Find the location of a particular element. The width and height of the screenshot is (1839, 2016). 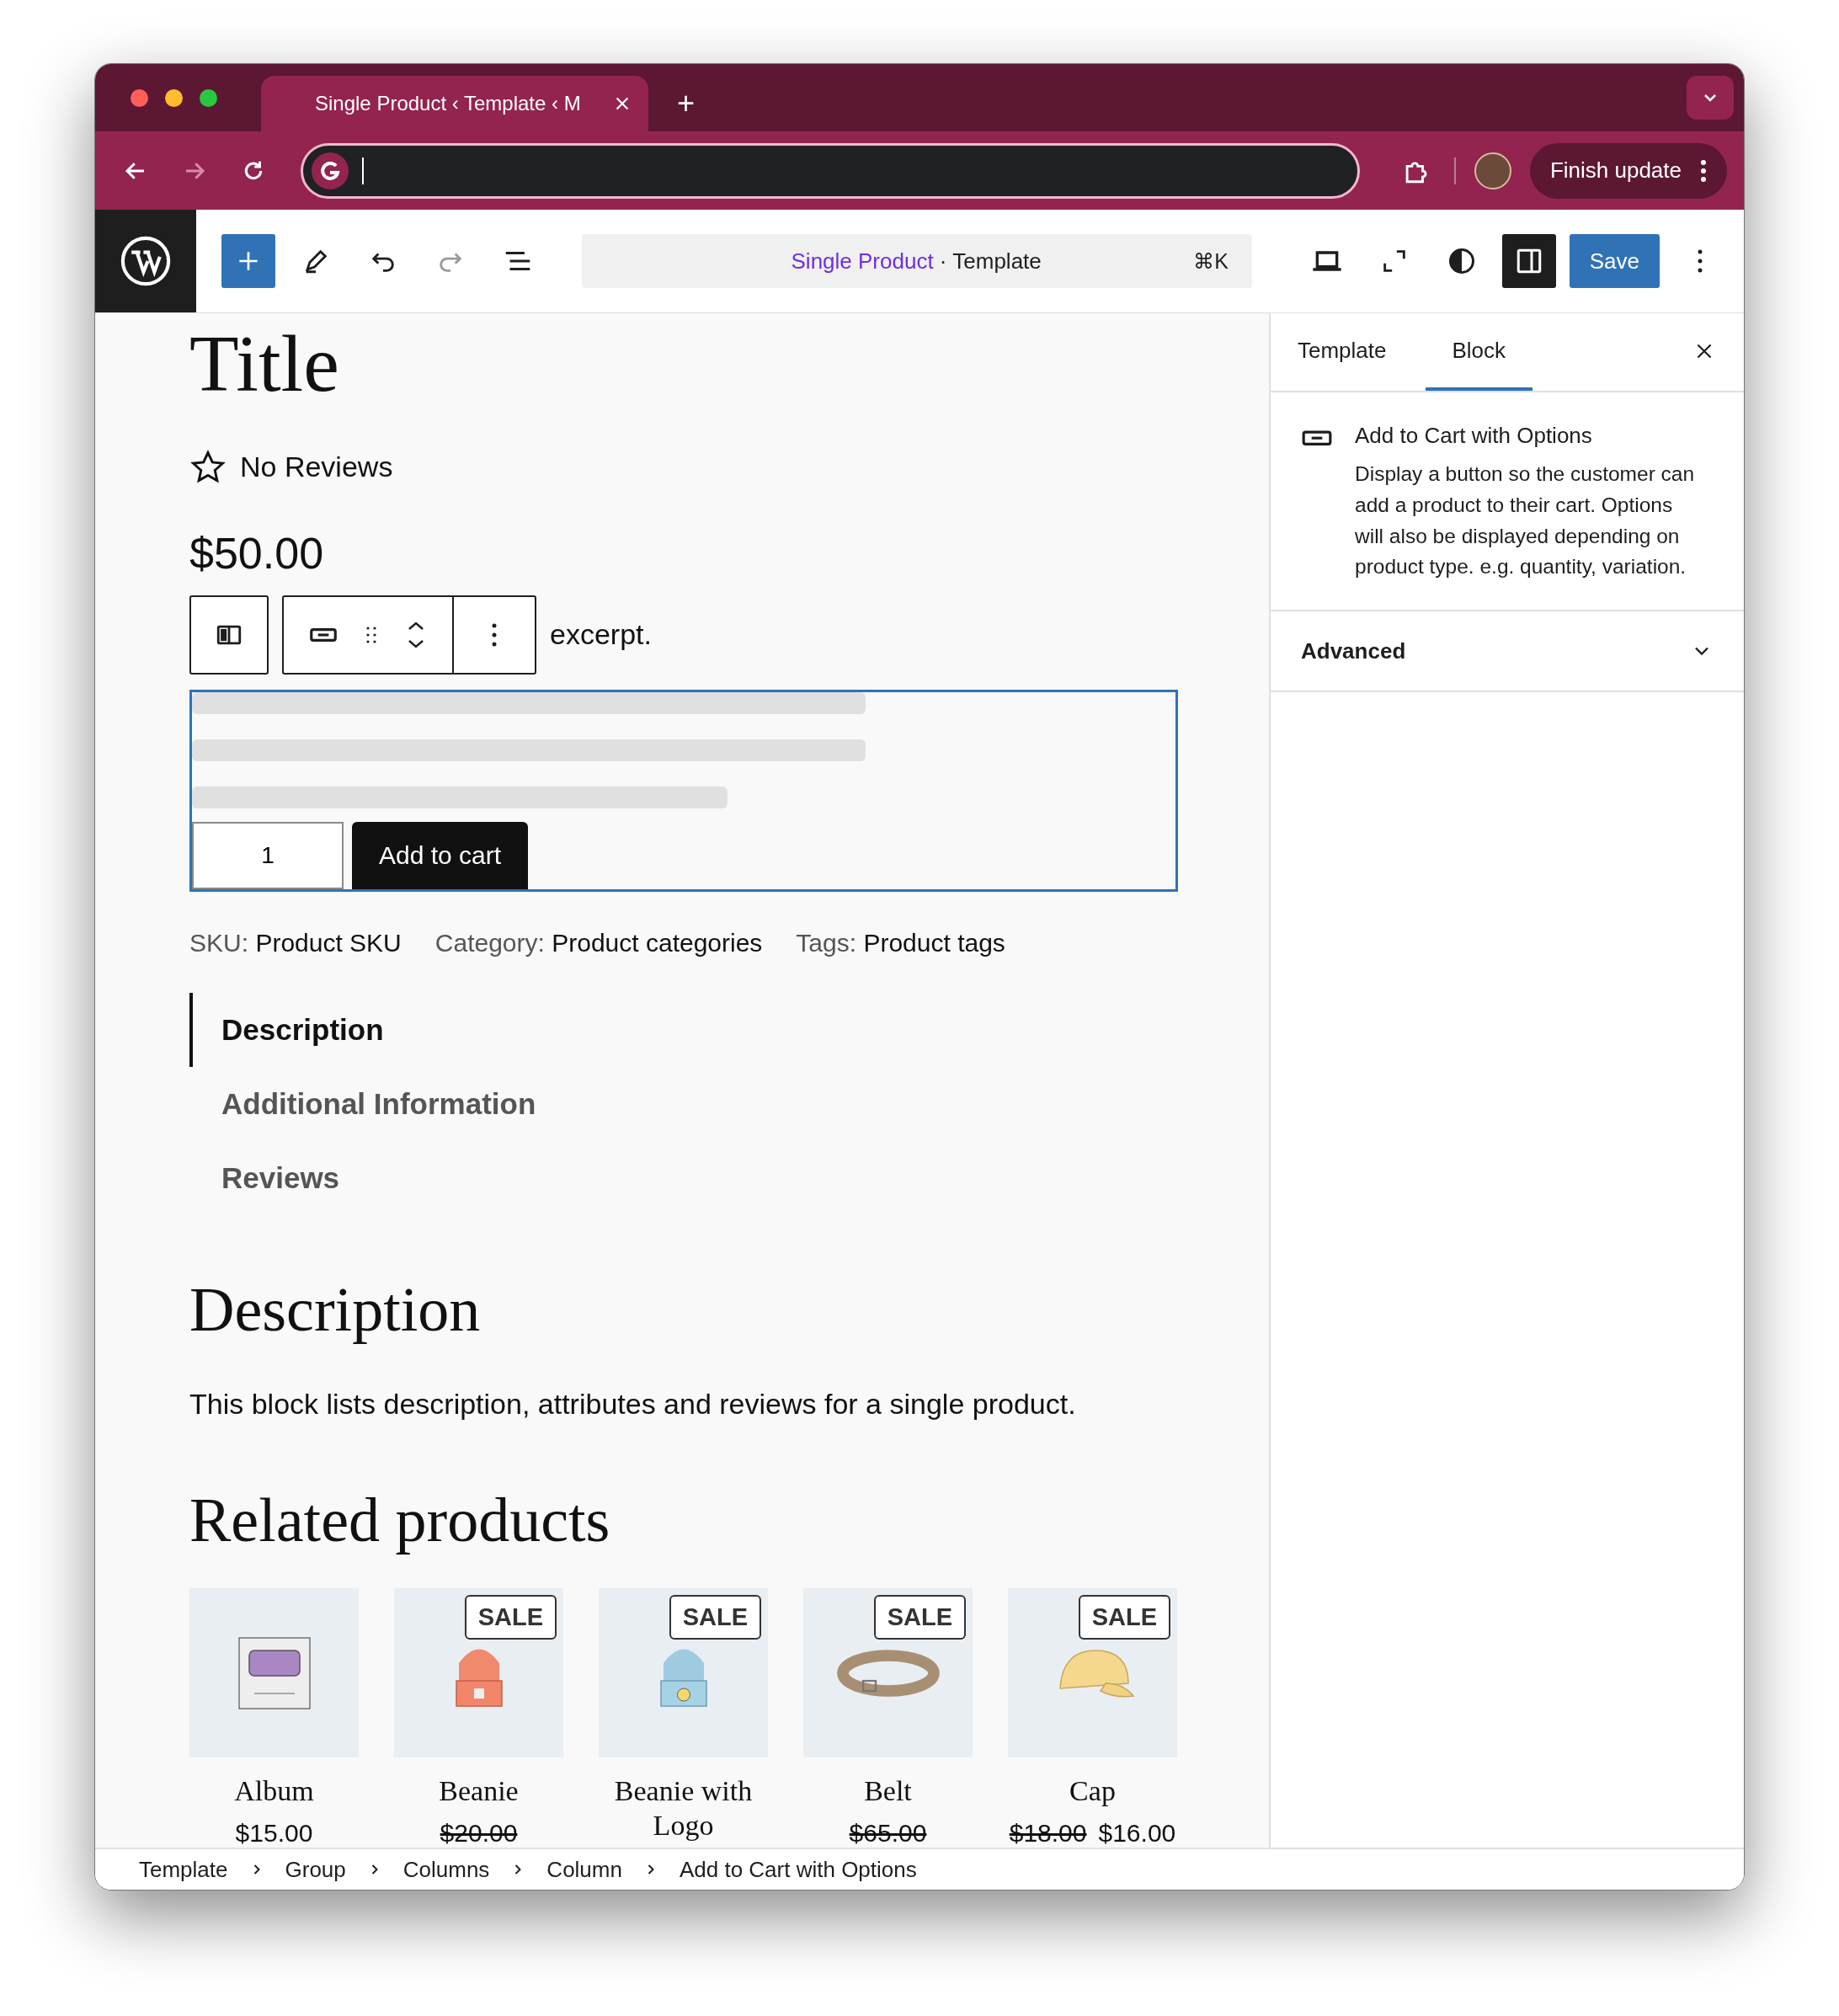

excerpt-text: excerpt. is located at coordinates (601, 635).